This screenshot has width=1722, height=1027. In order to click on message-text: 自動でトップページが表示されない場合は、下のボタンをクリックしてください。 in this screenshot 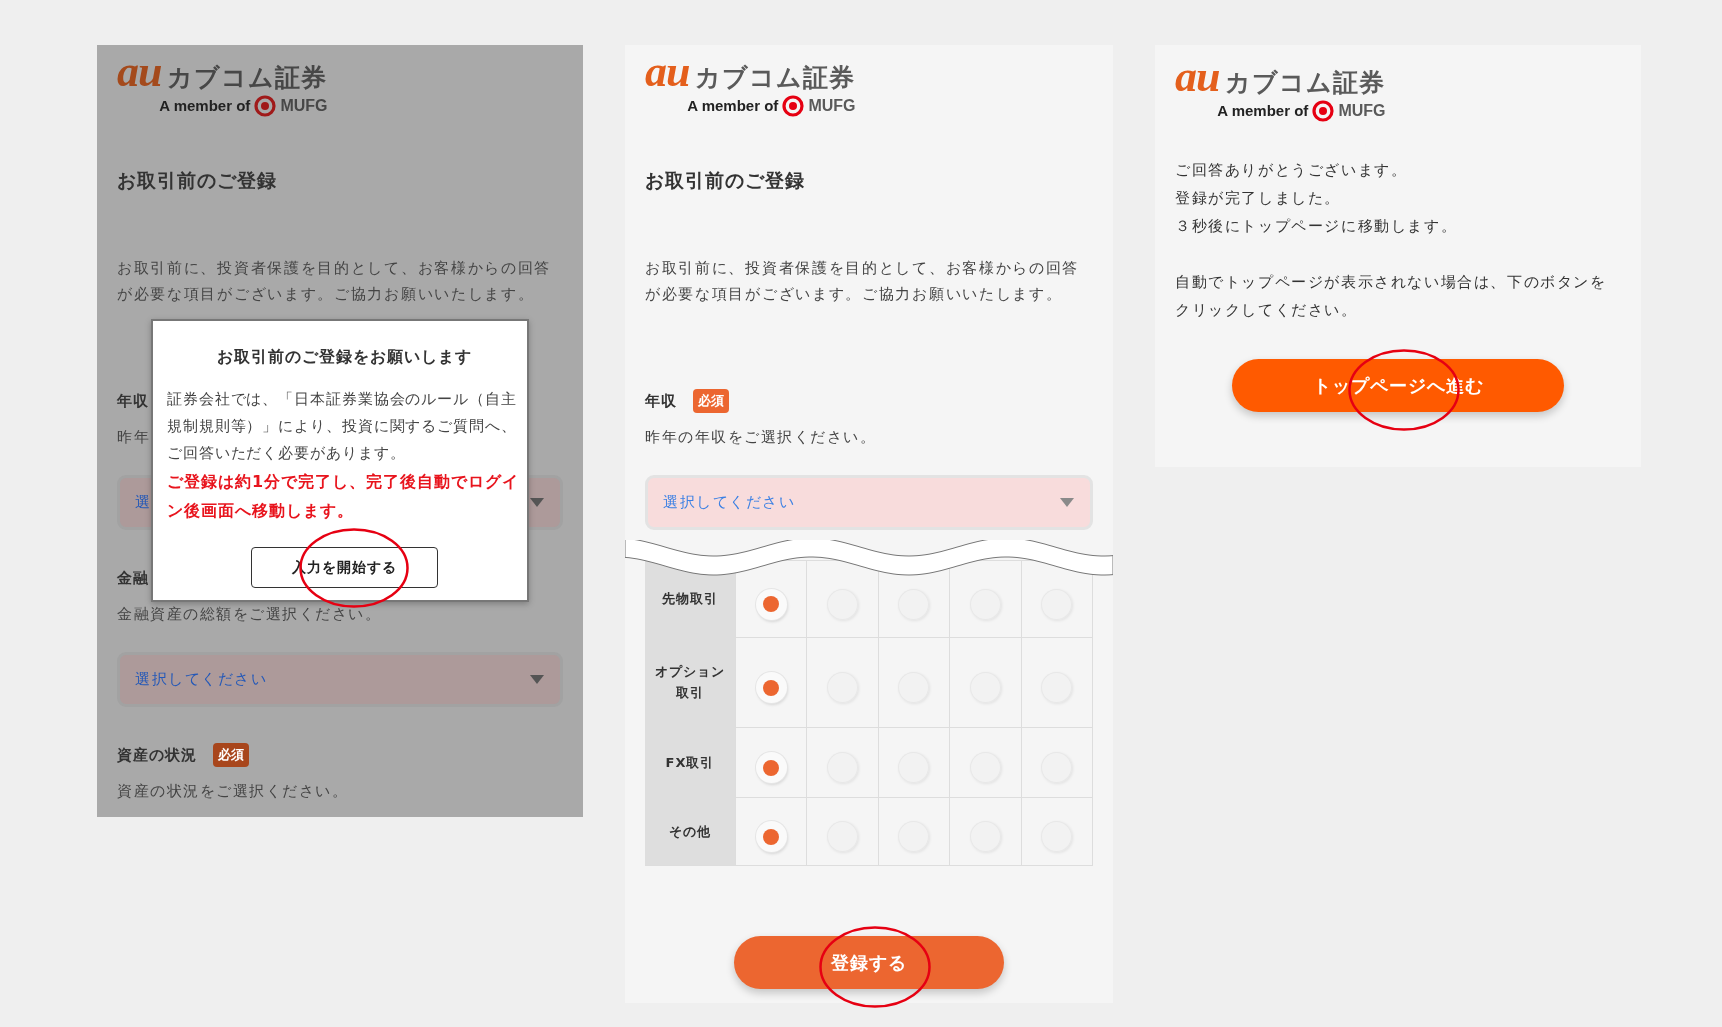, I will do `click(1391, 296)`.